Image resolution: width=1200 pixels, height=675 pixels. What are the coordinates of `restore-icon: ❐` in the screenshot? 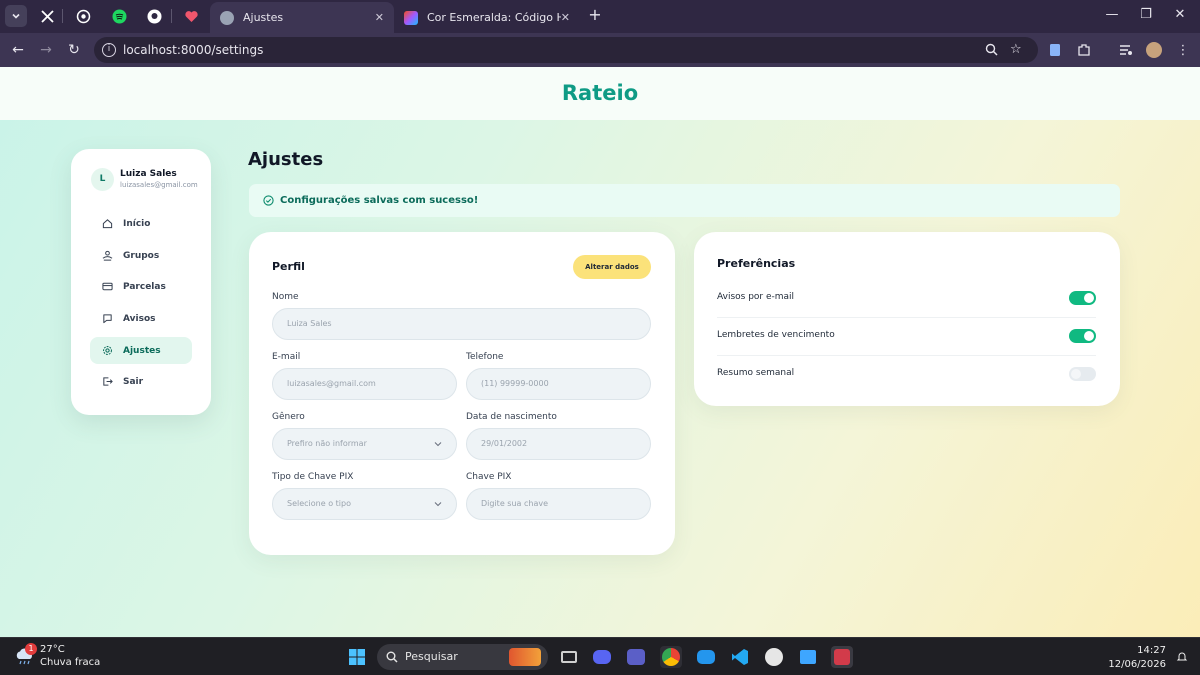 It's located at (1146, 14).